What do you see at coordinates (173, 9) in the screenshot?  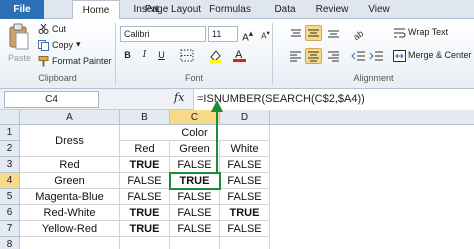 I see `tab-page-layout: Page Layout` at bounding box center [173, 9].